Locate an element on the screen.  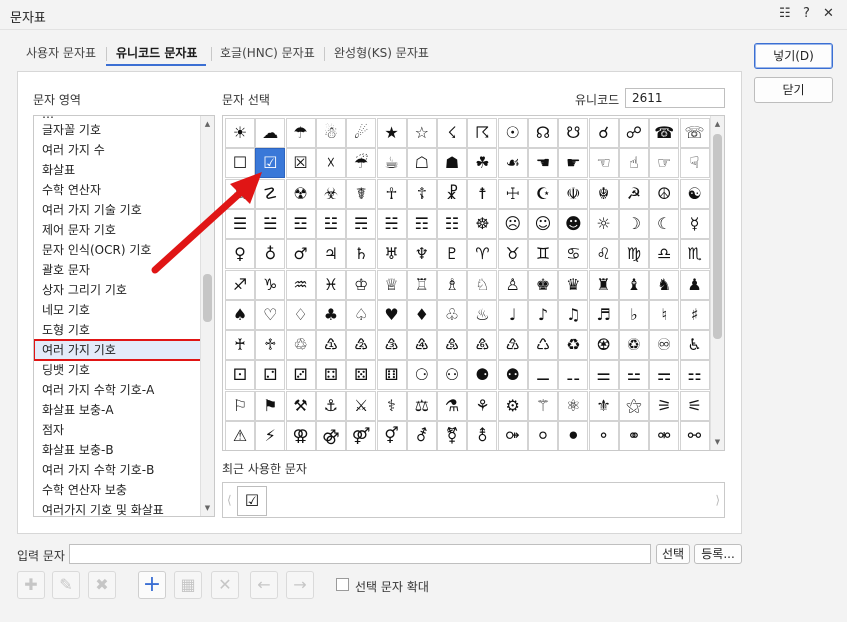
char-cell: ☤ is located at coordinates (361, 193).